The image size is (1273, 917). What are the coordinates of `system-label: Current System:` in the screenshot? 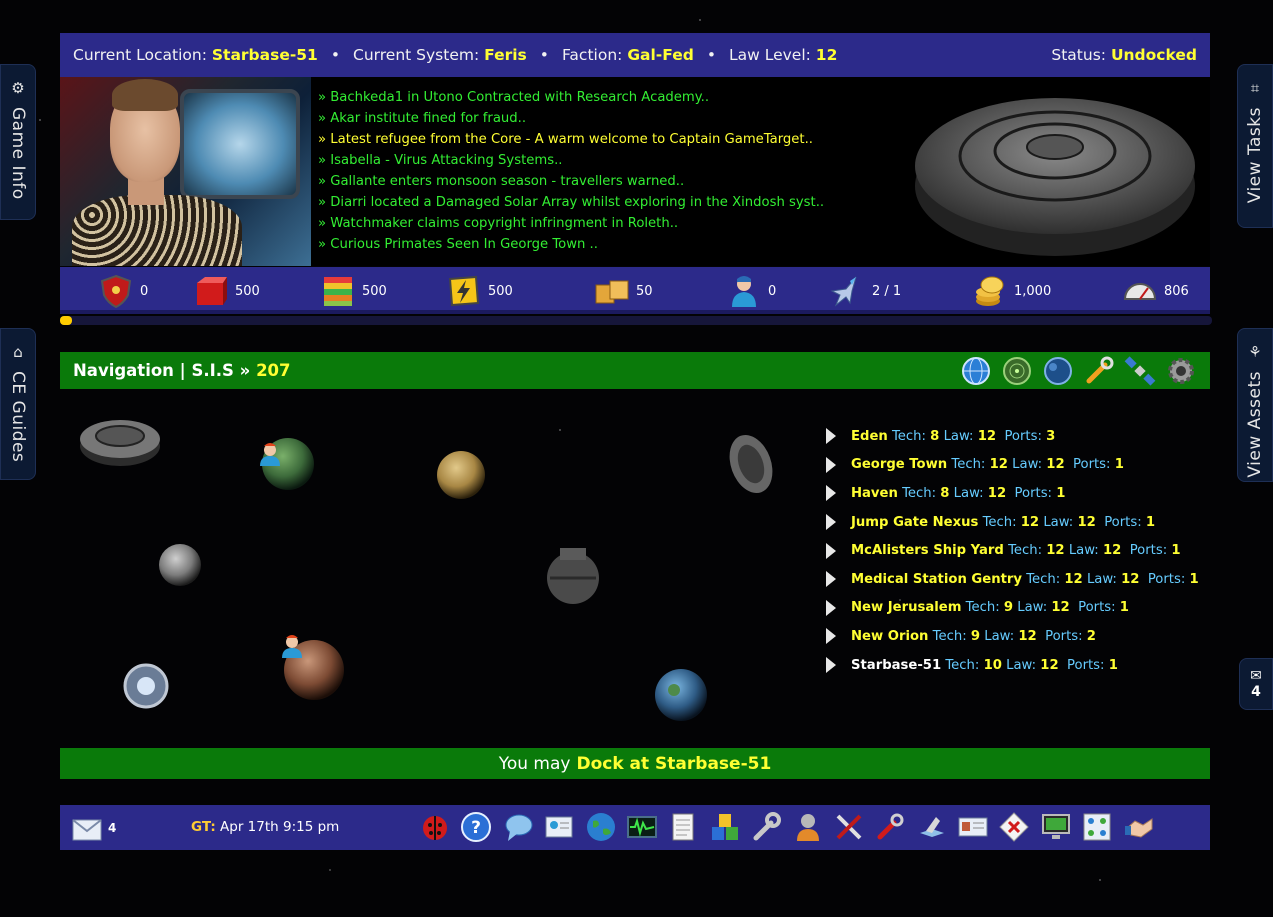 It's located at (416, 55).